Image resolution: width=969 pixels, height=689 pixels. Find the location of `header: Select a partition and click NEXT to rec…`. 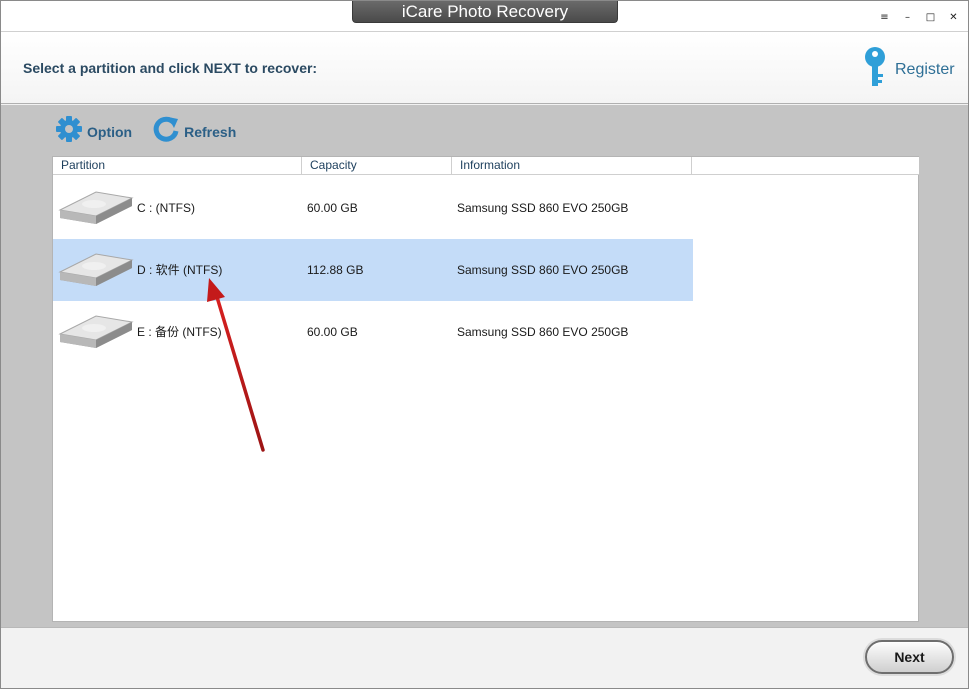

header: Select a partition and click NEXT to rec… is located at coordinates (484, 67).